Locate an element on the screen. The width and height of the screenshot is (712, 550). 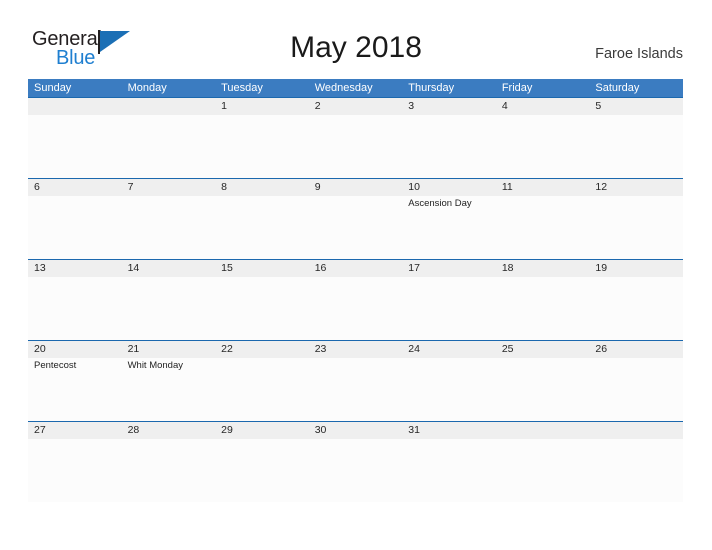
week-date-band: 6 7 8 9 10 11 12 is located at coordinates (355, 187).